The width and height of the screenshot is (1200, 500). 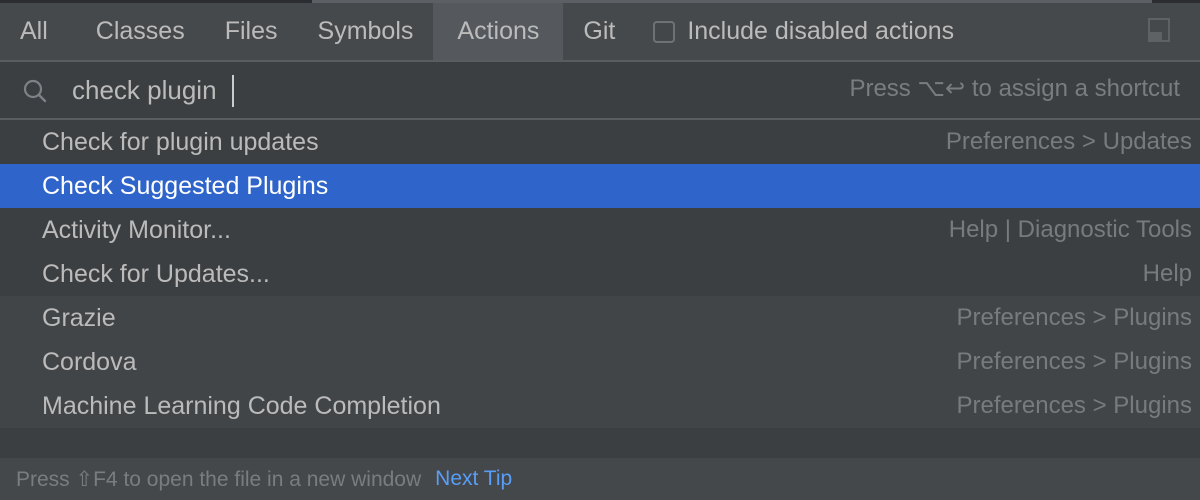 What do you see at coordinates (35, 91) in the screenshot?
I see `search-icon` at bounding box center [35, 91].